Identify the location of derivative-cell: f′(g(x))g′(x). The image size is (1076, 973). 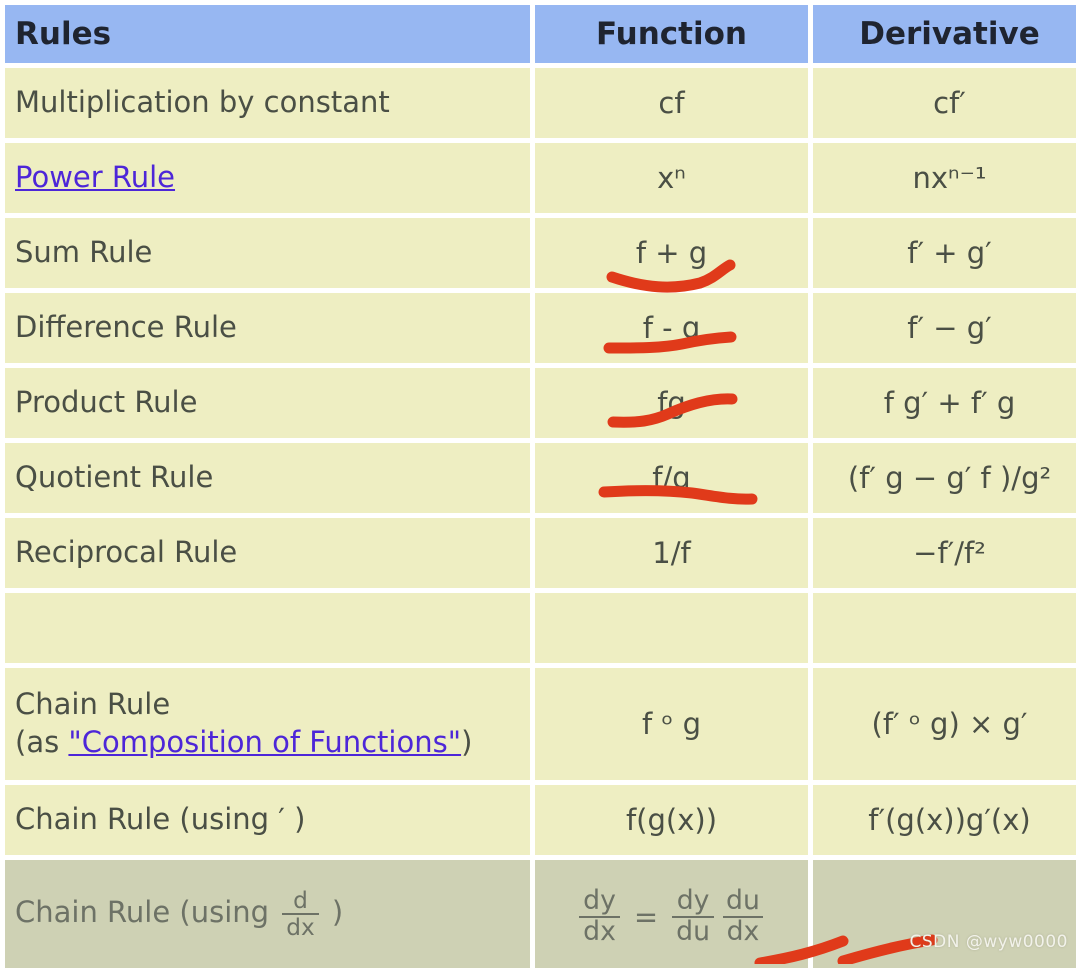
(944, 820).